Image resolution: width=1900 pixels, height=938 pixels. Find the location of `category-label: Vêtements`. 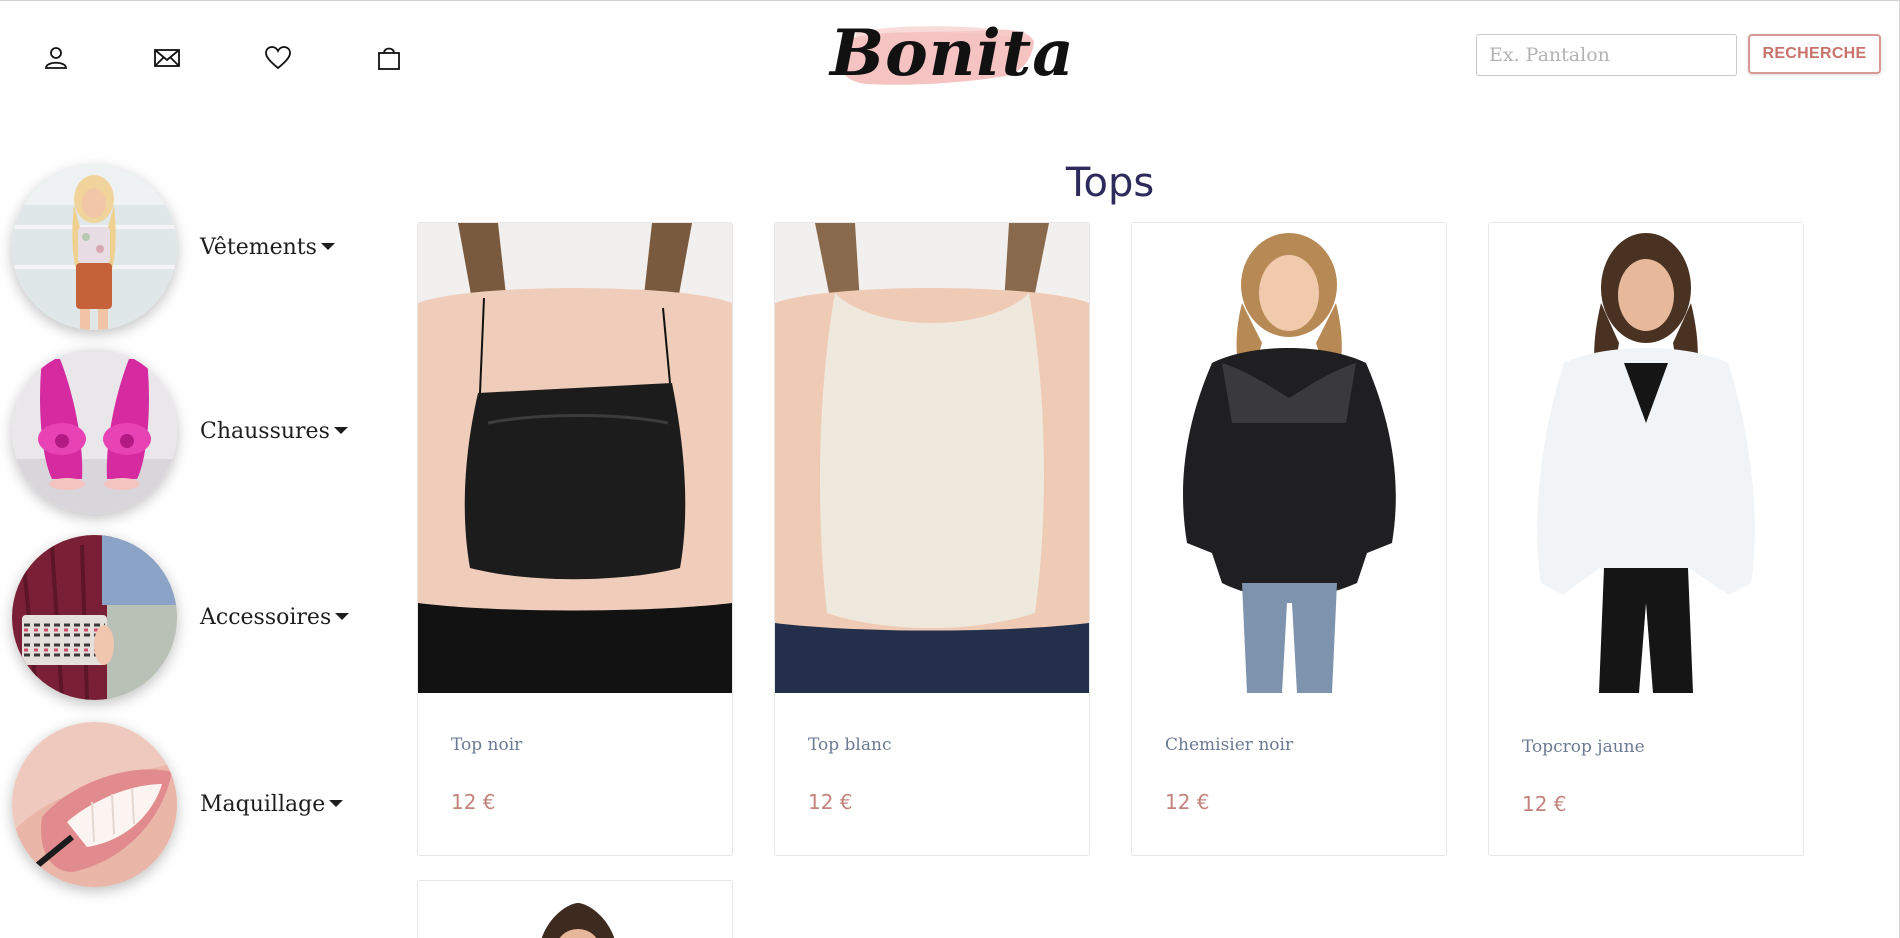

category-label: Vêtements is located at coordinates (267, 247).